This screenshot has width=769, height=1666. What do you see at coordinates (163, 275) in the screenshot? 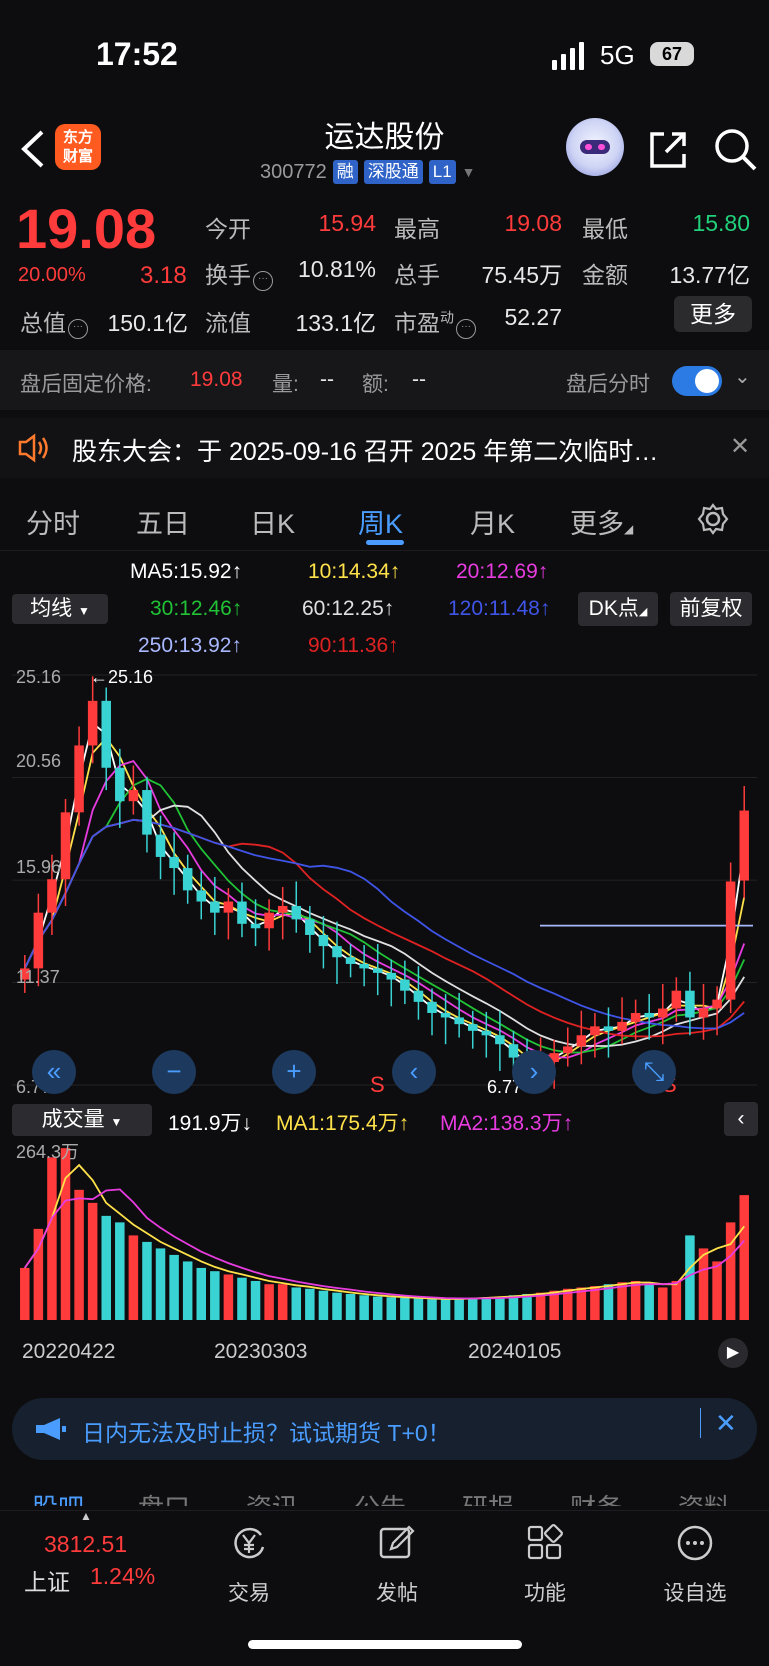
I see `change-amount: 3.18` at bounding box center [163, 275].